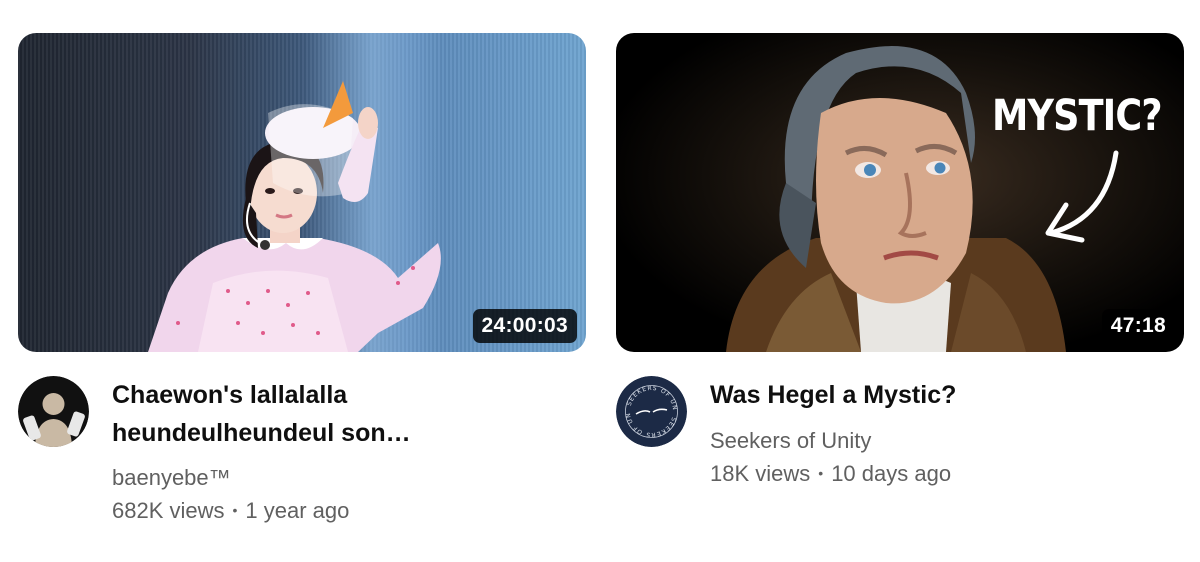 The image size is (1200, 562). What do you see at coordinates (833, 395) in the screenshot?
I see `video-title: Was Hegel a Mystic?` at bounding box center [833, 395].